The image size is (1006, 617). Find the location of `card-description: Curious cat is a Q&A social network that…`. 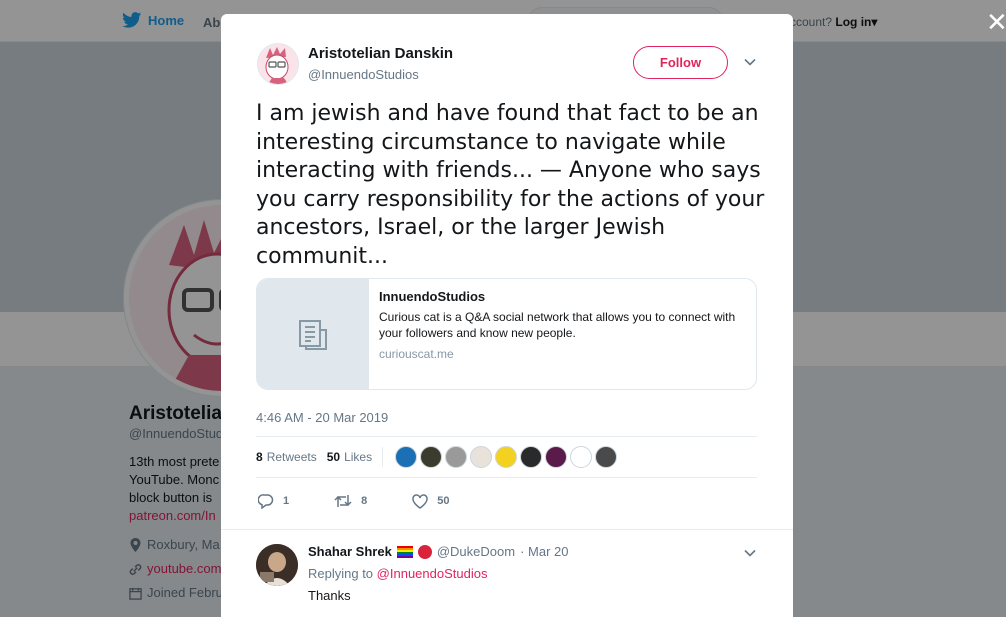

card-description: Curious cat is a Q&A social network that… is located at coordinates (557, 325).